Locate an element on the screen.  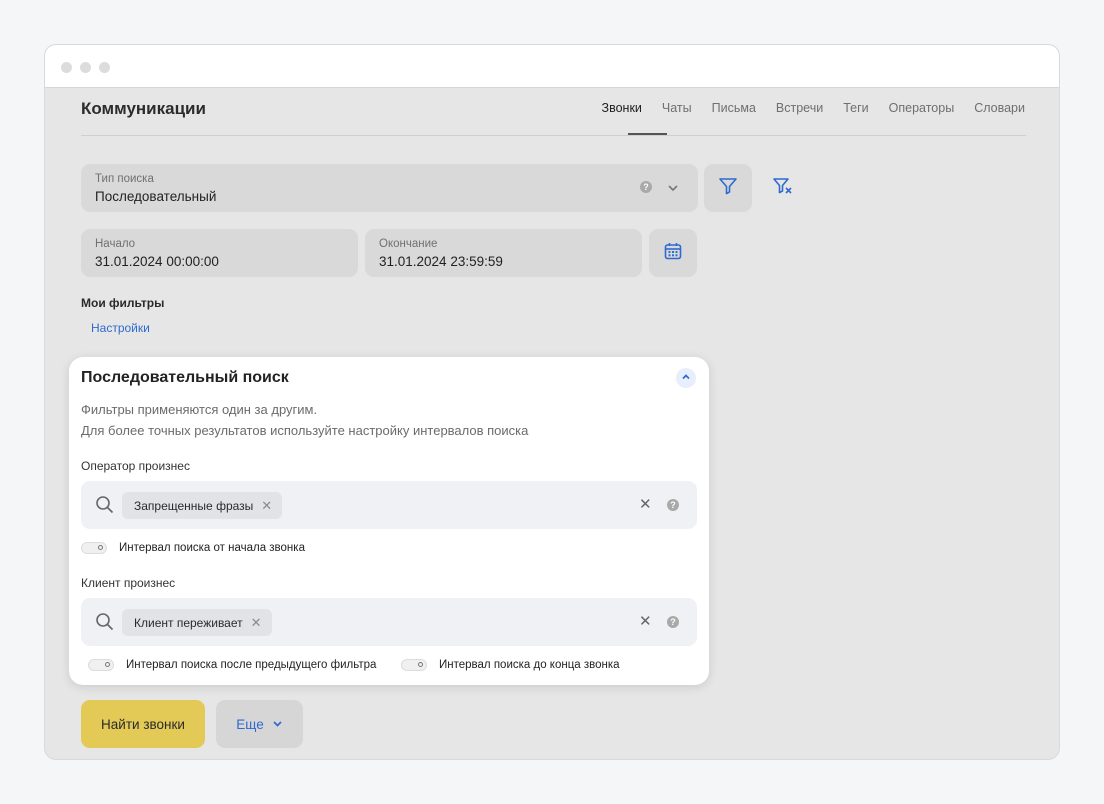
chip-label: Запрещенные фразы is located at coordinates (194, 505).